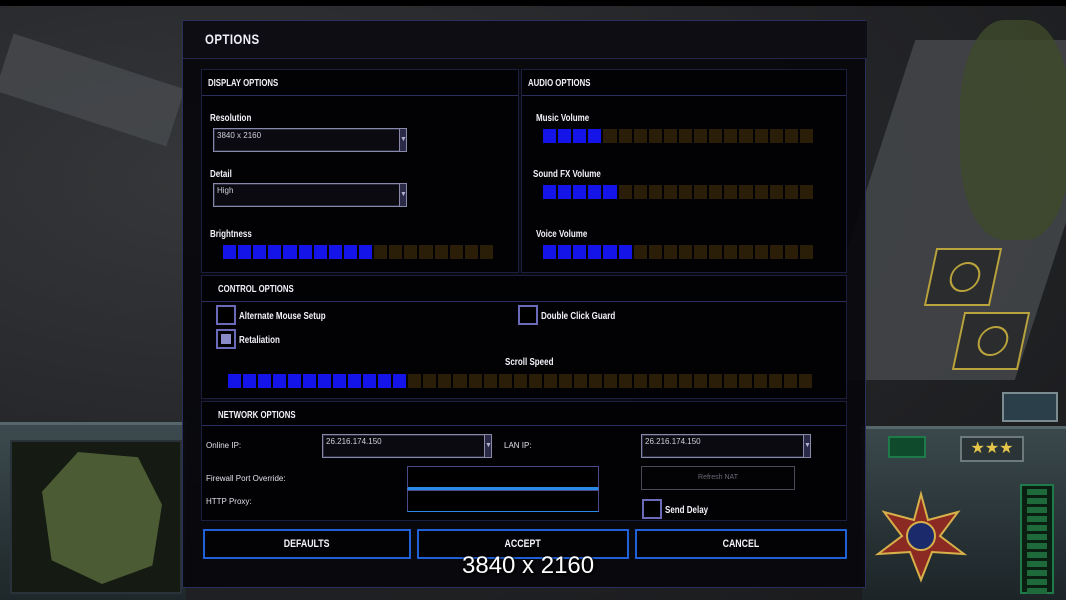 This screenshot has height=600, width=1066. What do you see at coordinates (503, 478) in the screenshot?
I see `firewall-port-override-input` at bounding box center [503, 478].